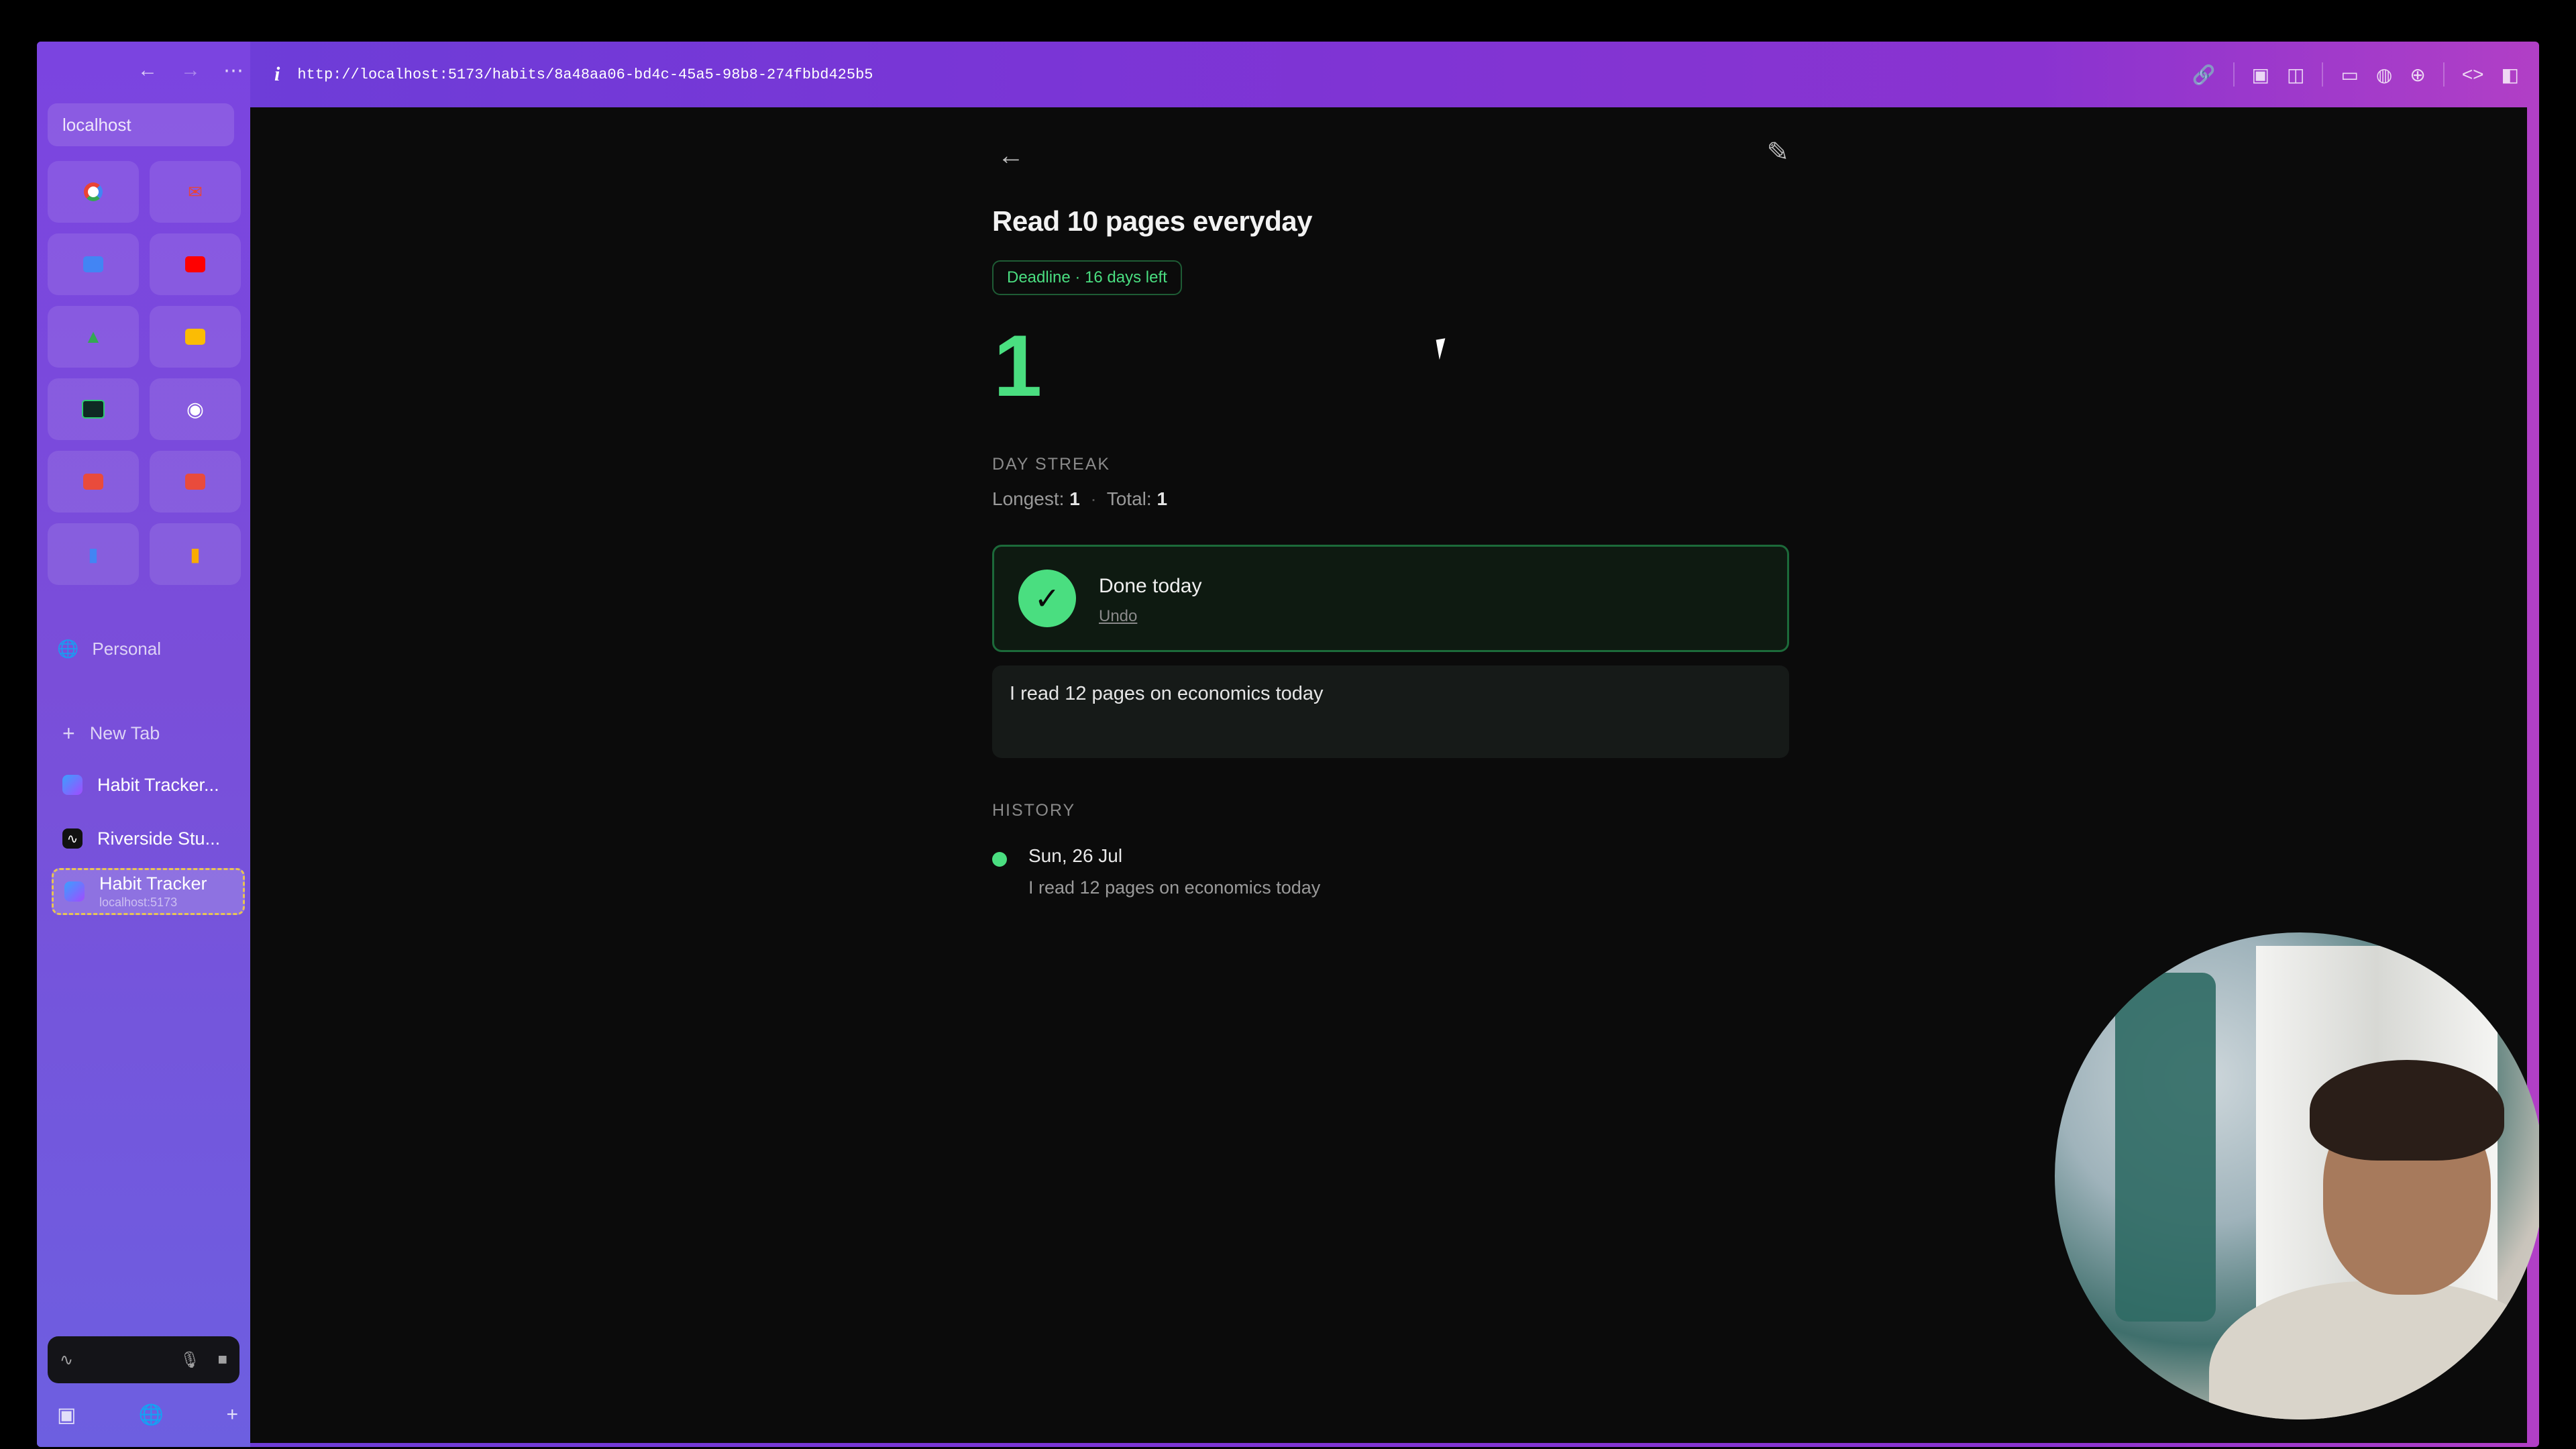 This screenshot has height=1449, width=2576. I want to click on note-textarea: I read 12 pages on economics today, so click(1390, 711).